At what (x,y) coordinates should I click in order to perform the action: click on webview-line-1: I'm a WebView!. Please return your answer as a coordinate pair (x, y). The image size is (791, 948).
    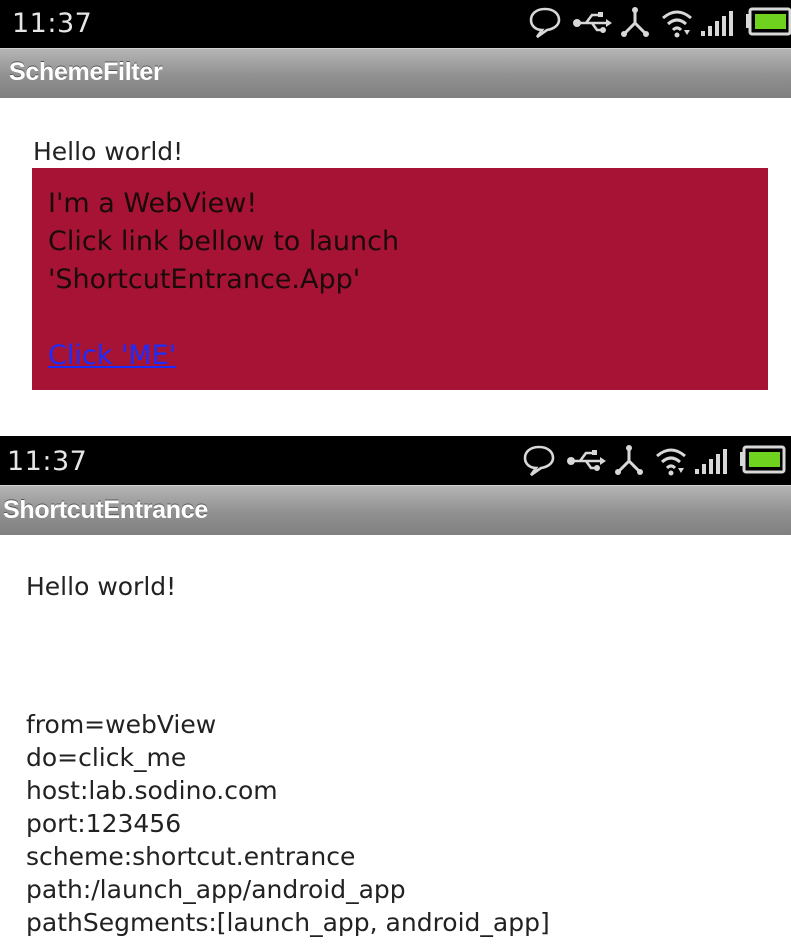
    Looking at the image, I should click on (153, 203).